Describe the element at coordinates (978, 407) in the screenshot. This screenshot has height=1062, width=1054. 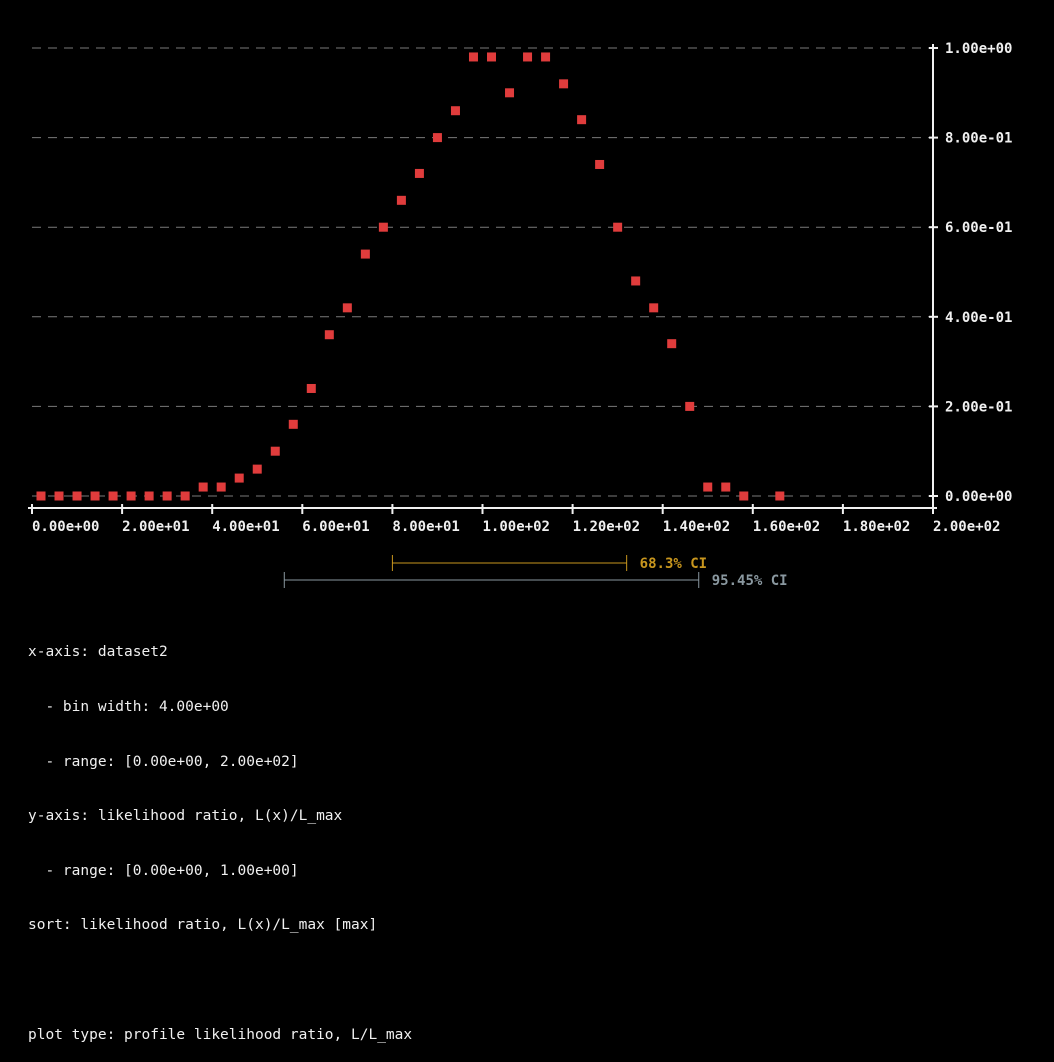
I see `y-tick-label: 2.00e-01` at that location.